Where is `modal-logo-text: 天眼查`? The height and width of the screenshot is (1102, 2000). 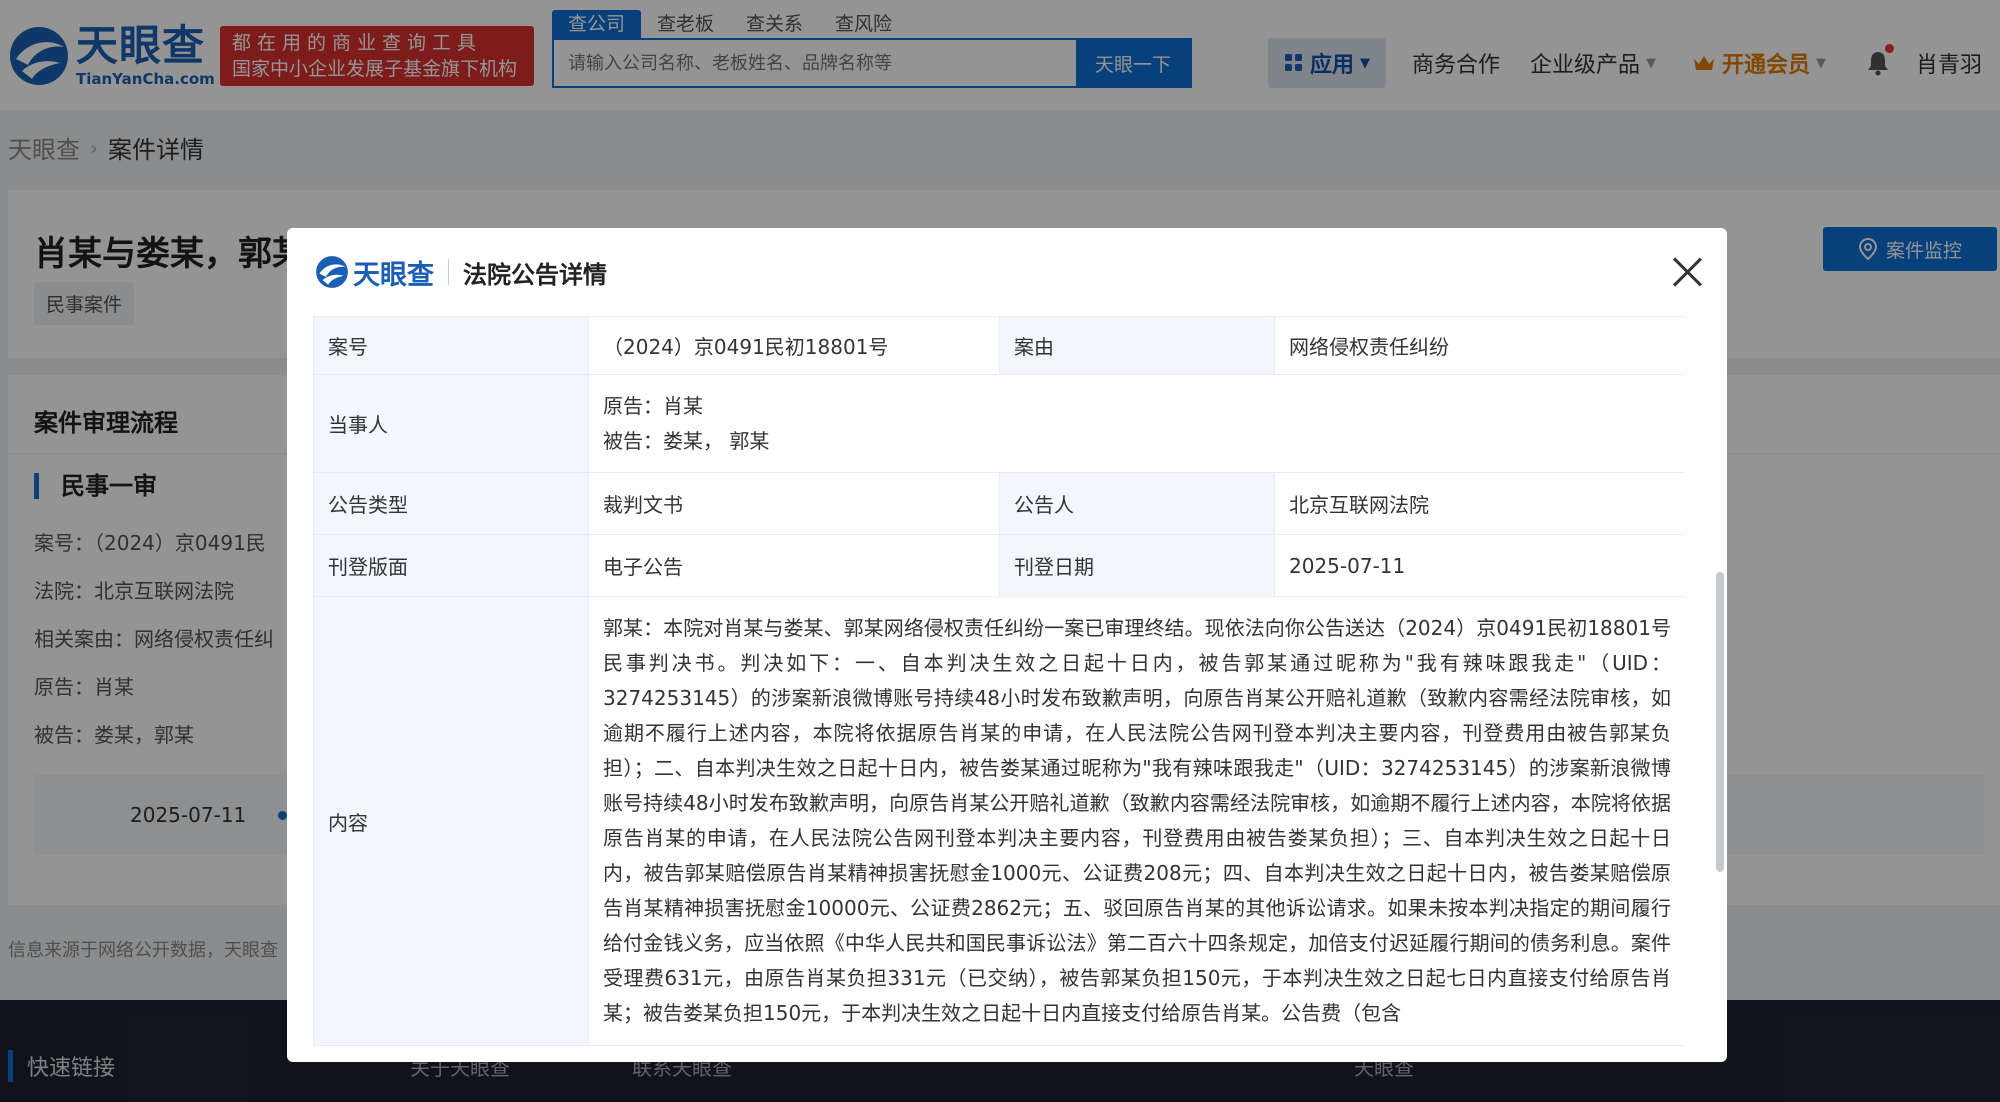 modal-logo-text: 天眼查 is located at coordinates (393, 275).